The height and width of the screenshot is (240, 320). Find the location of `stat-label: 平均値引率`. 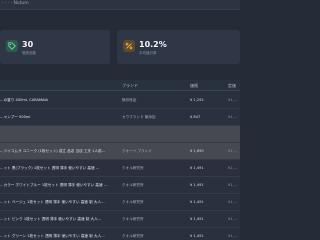

stat-label: 平均値引率 is located at coordinates (148, 53).